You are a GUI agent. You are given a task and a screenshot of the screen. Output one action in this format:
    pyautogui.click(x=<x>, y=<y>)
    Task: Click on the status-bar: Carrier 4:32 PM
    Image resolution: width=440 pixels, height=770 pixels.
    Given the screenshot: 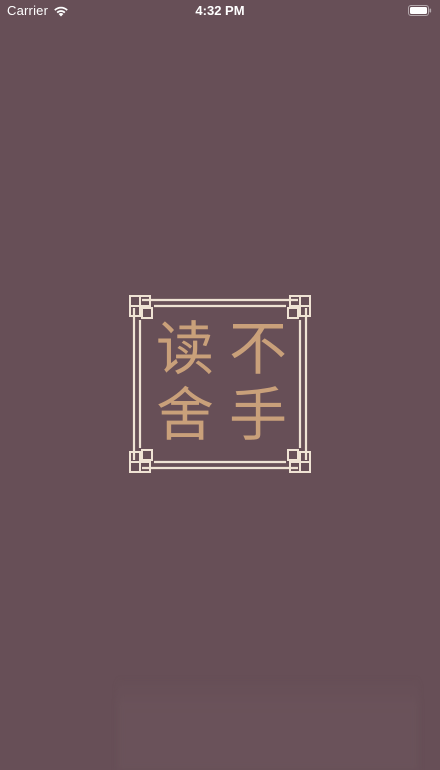 What is the action you would take?
    pyautogui.click(x=220, y=11)
    